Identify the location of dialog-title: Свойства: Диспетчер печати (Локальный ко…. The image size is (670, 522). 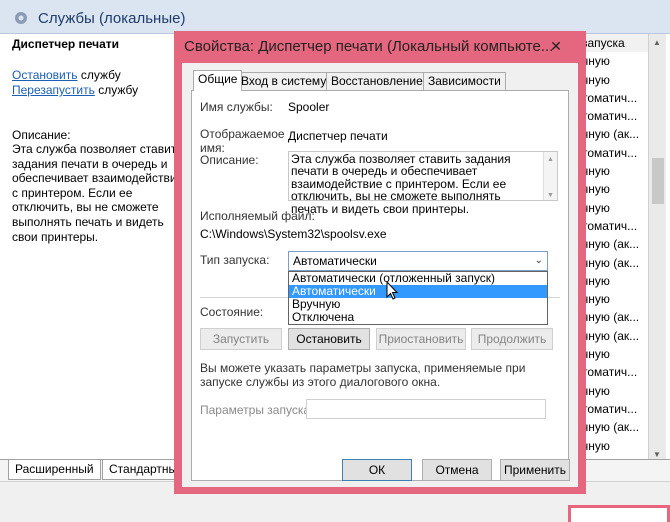
(369, 46).